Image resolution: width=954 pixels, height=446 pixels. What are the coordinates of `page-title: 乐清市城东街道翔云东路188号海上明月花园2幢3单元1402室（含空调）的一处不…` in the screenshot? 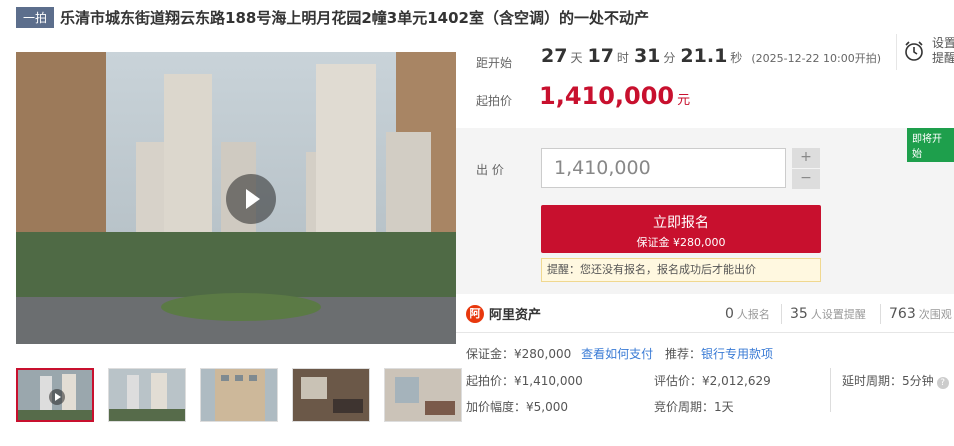 It's located at (354, 17).